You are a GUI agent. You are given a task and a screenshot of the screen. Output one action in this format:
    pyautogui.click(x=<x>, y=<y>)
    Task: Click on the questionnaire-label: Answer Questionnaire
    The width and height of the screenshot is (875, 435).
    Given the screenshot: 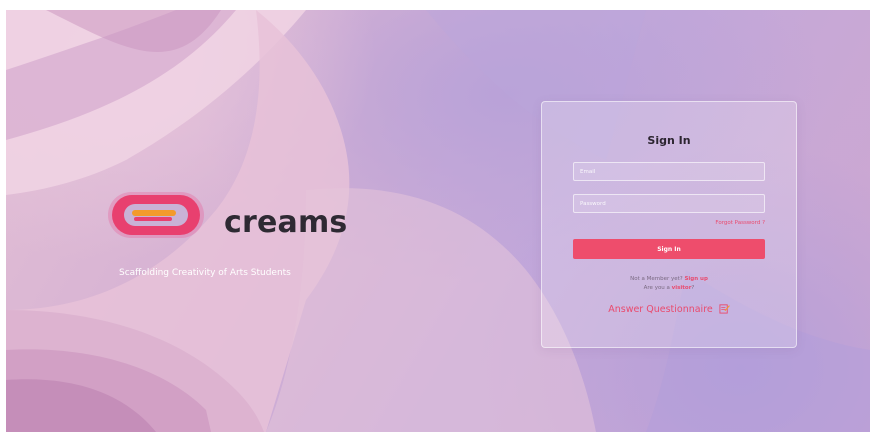 What is the action you would take?
    pyautogui.click(x=660, y=309)
    